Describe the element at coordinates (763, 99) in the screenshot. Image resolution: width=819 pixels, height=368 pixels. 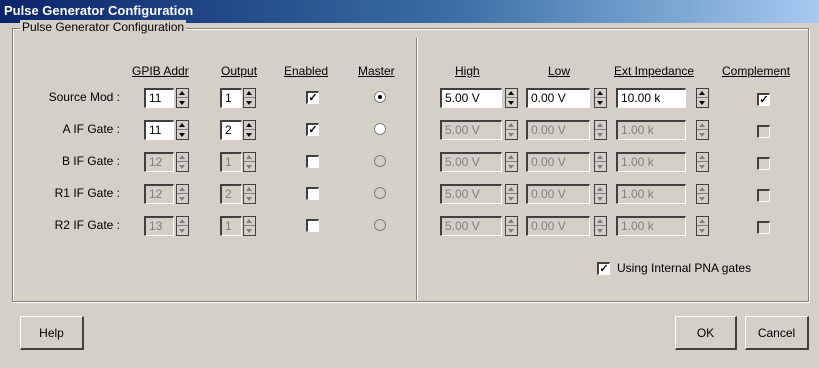
I see `complement-checkbox: ✓` at that location.